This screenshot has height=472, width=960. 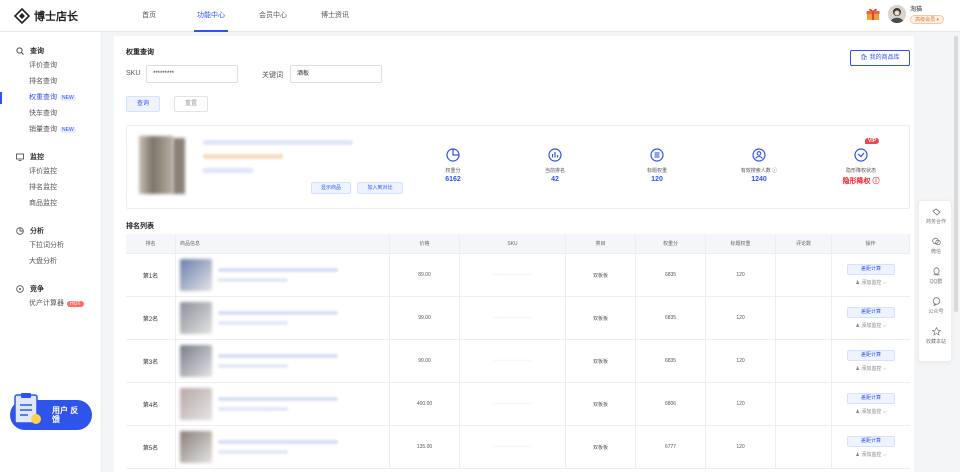 I want to click on weight-cell: 6777, so click(x=671, y=447).